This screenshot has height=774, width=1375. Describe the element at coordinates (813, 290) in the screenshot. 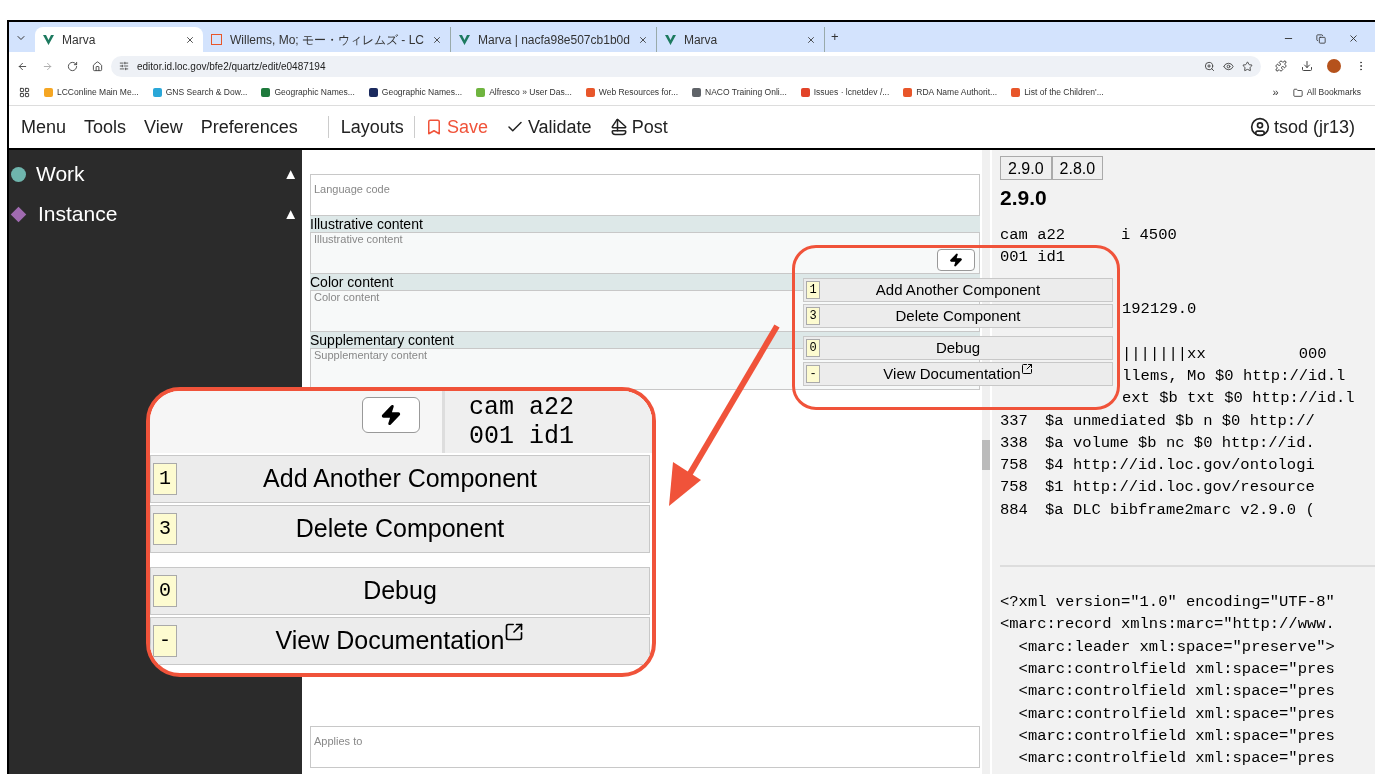

I see `shortcut-key: 1` at that location.